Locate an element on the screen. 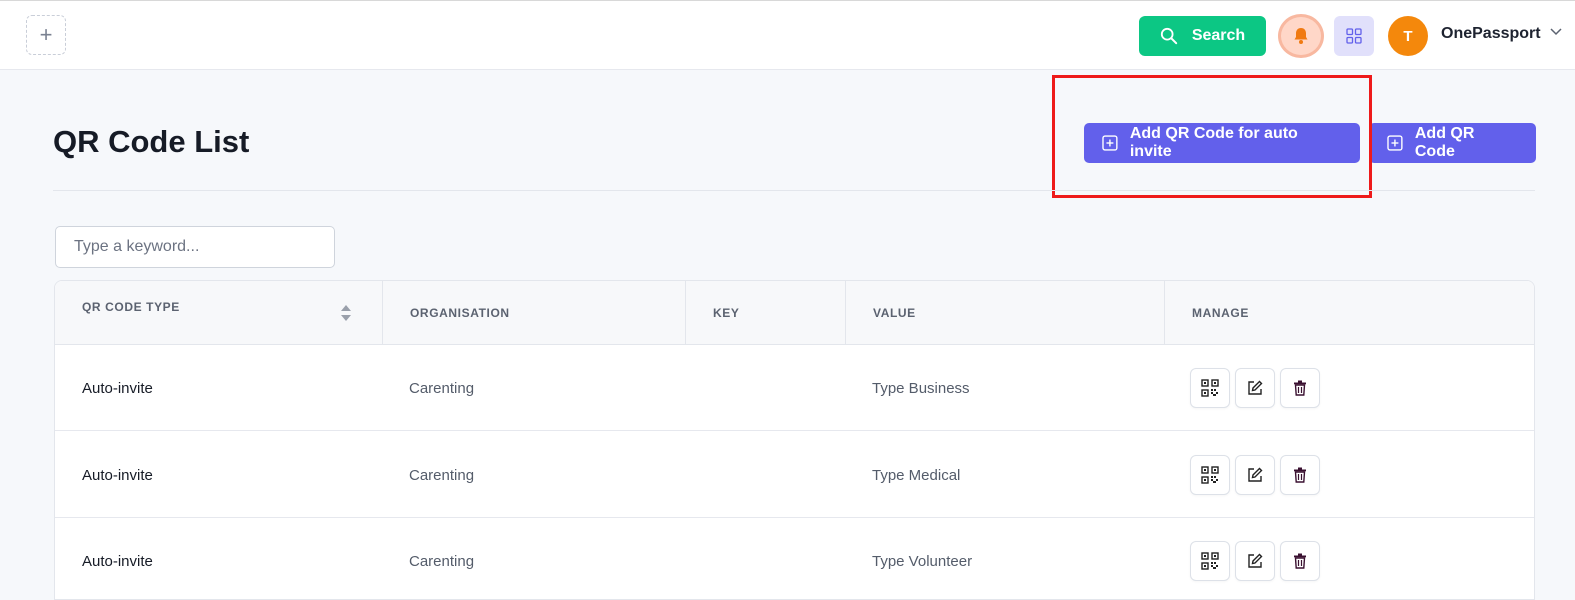  column-header-organisation: ORGANISATION is located at coordinates (533, 313).